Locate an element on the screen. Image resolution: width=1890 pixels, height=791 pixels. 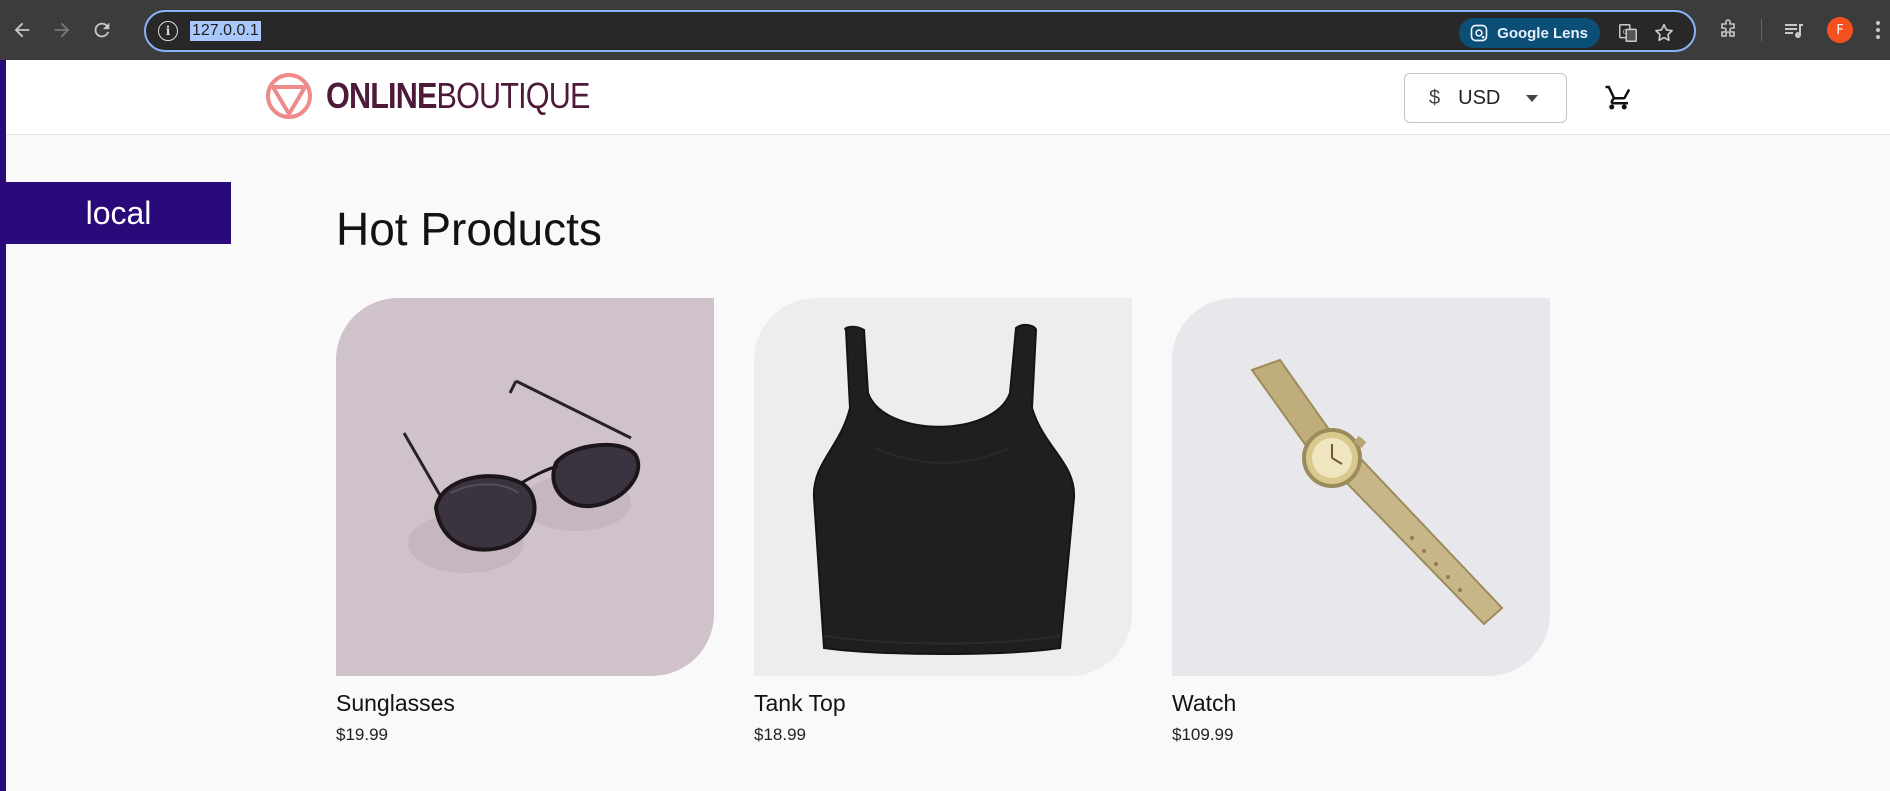
cart-button is located at coordinates (1618, 97).